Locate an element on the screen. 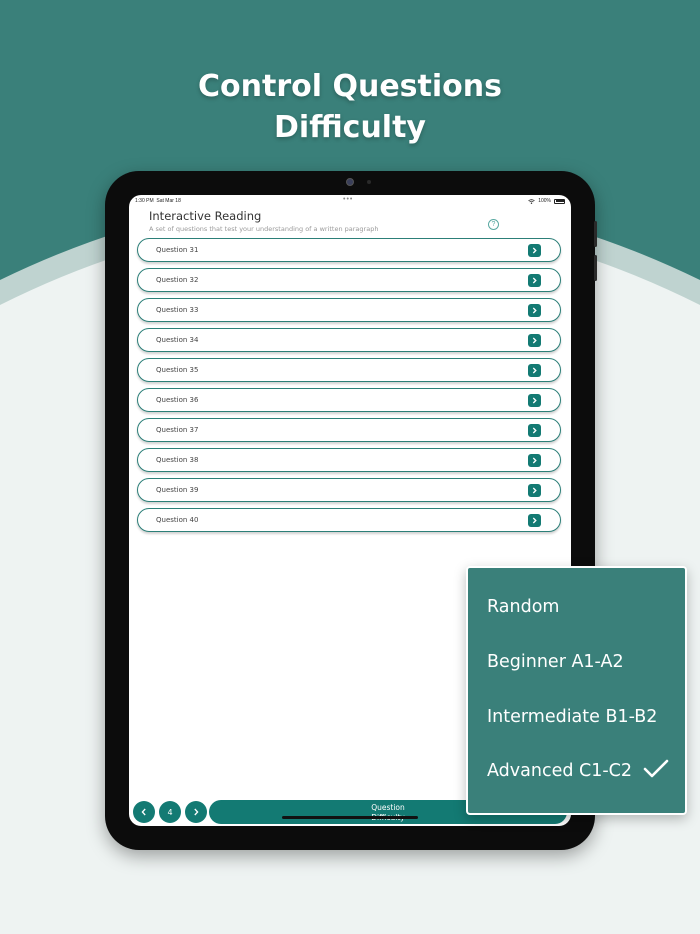 The image size is (700, 934). question-item-34: Question 34 is located at coordinates (349, 340).